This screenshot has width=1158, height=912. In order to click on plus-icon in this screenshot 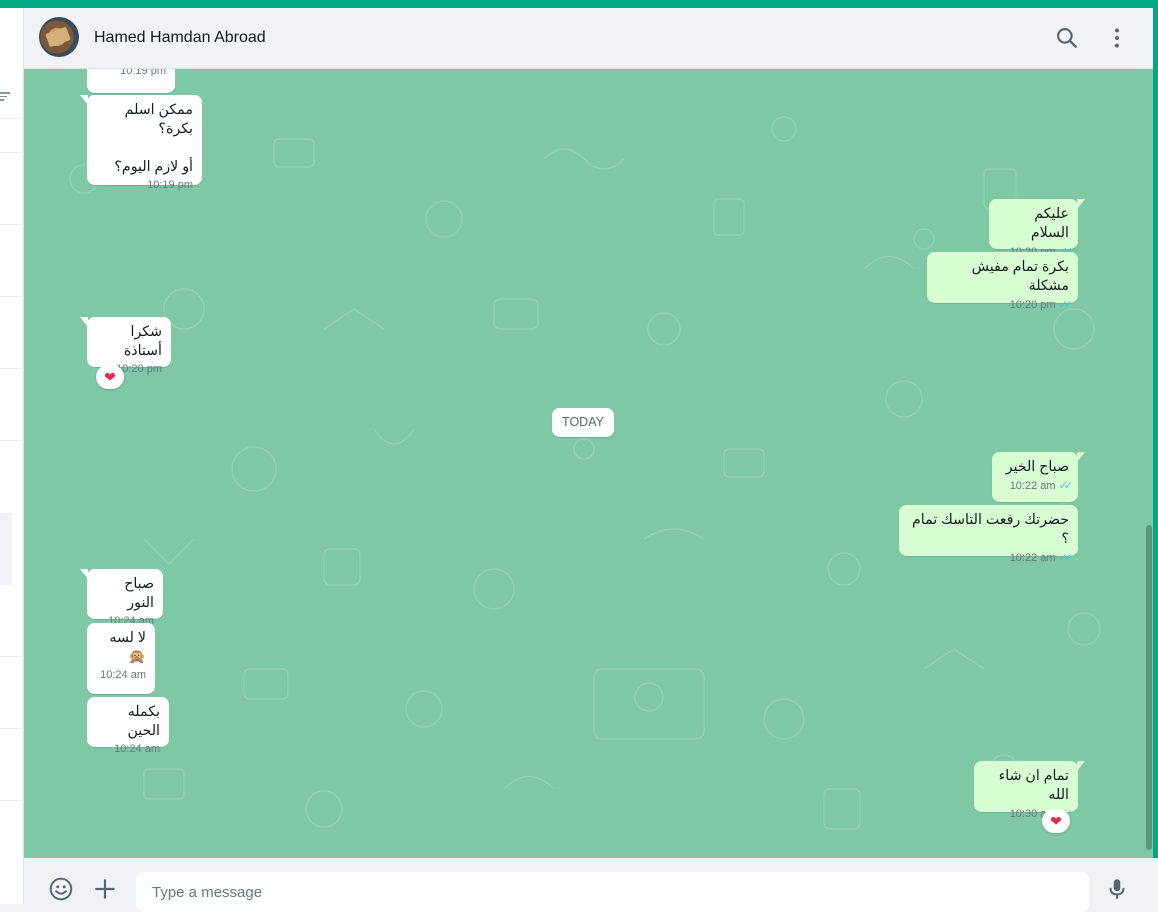, I will do `click(105, 889)`.